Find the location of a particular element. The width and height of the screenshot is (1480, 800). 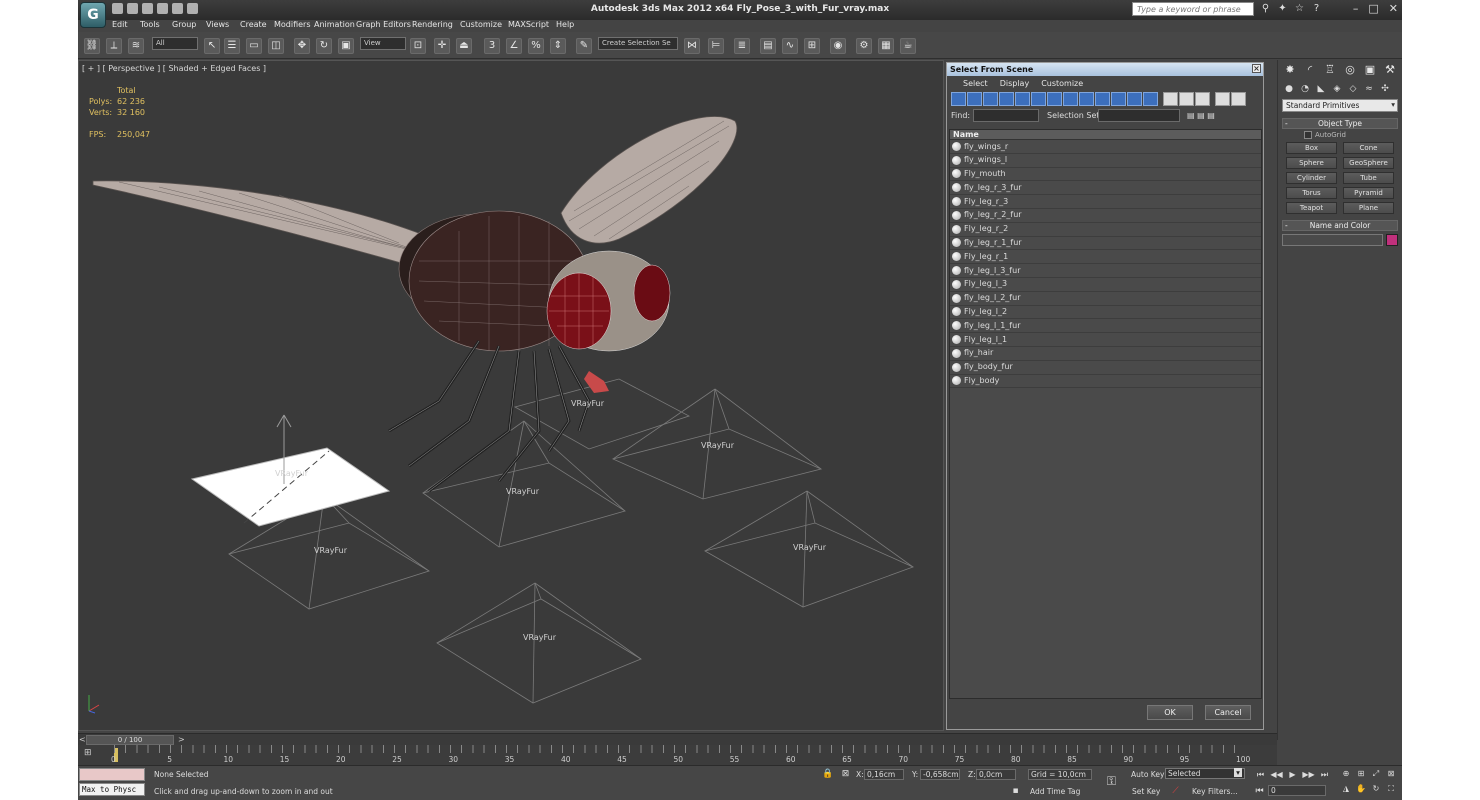

selection-filter-dropdown: All is located at coordinates (175, 43).